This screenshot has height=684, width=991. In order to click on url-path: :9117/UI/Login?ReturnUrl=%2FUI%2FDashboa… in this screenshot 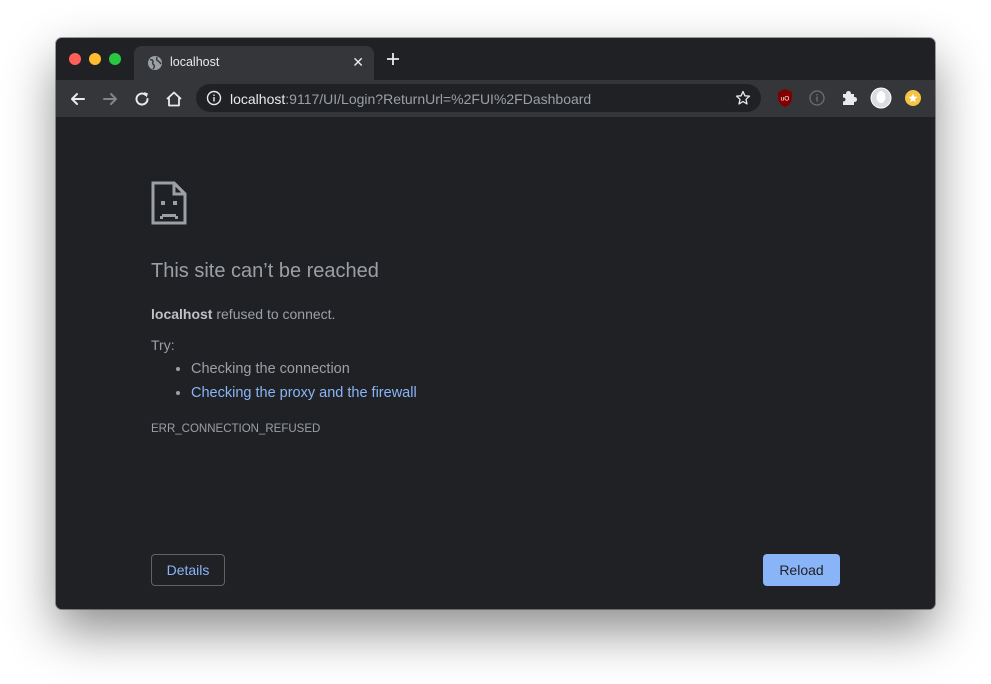, I will do `click(438, 99)`.